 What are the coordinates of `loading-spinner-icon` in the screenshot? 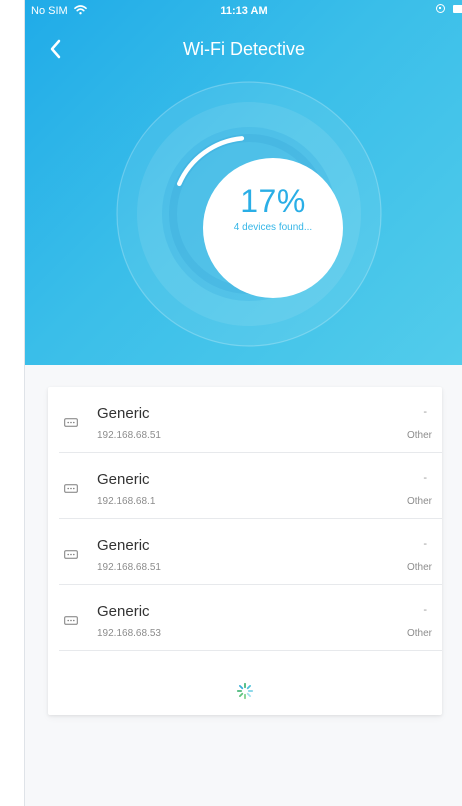 It's located at (245, 691).